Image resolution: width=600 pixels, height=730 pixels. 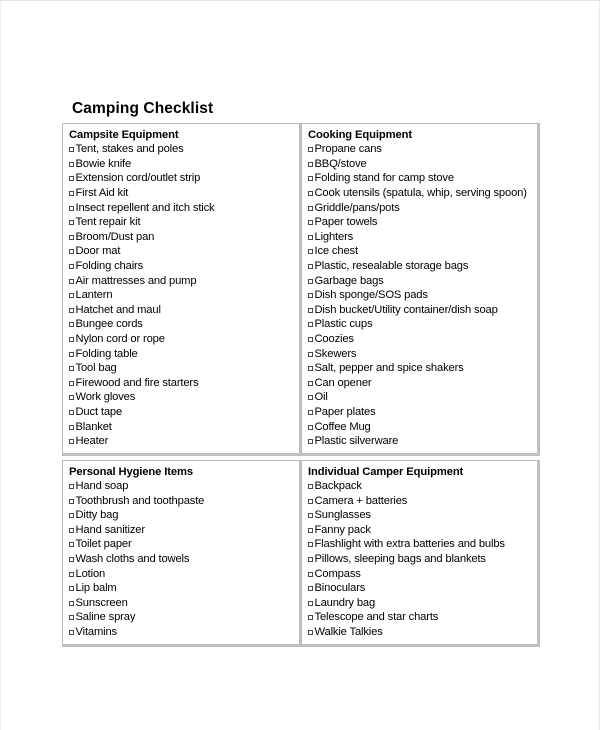 What do you see at coordinates (421, 486) in the screenshot?
I see `checklist-item: Backpack` at bounding box center [421, 486].